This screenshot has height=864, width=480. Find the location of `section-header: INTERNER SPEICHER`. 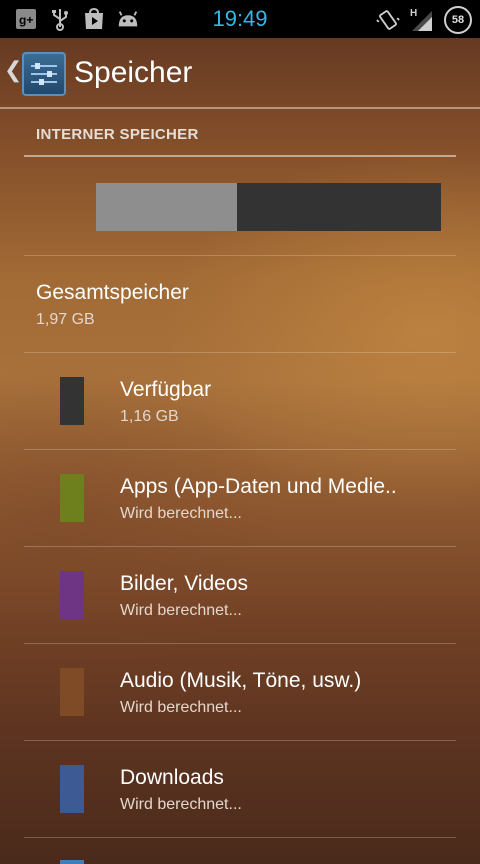

section-header: INTERNER SPEICHER is located at coordinates (117, 134).